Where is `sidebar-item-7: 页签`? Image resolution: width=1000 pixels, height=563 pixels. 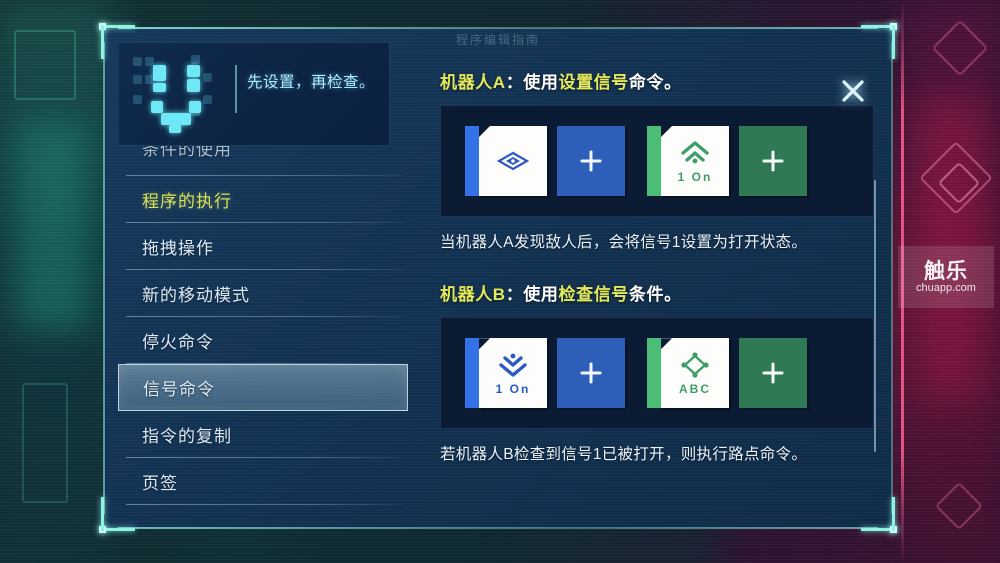 sidebar-item-7: 页签 is located at coordinates (263, 481).